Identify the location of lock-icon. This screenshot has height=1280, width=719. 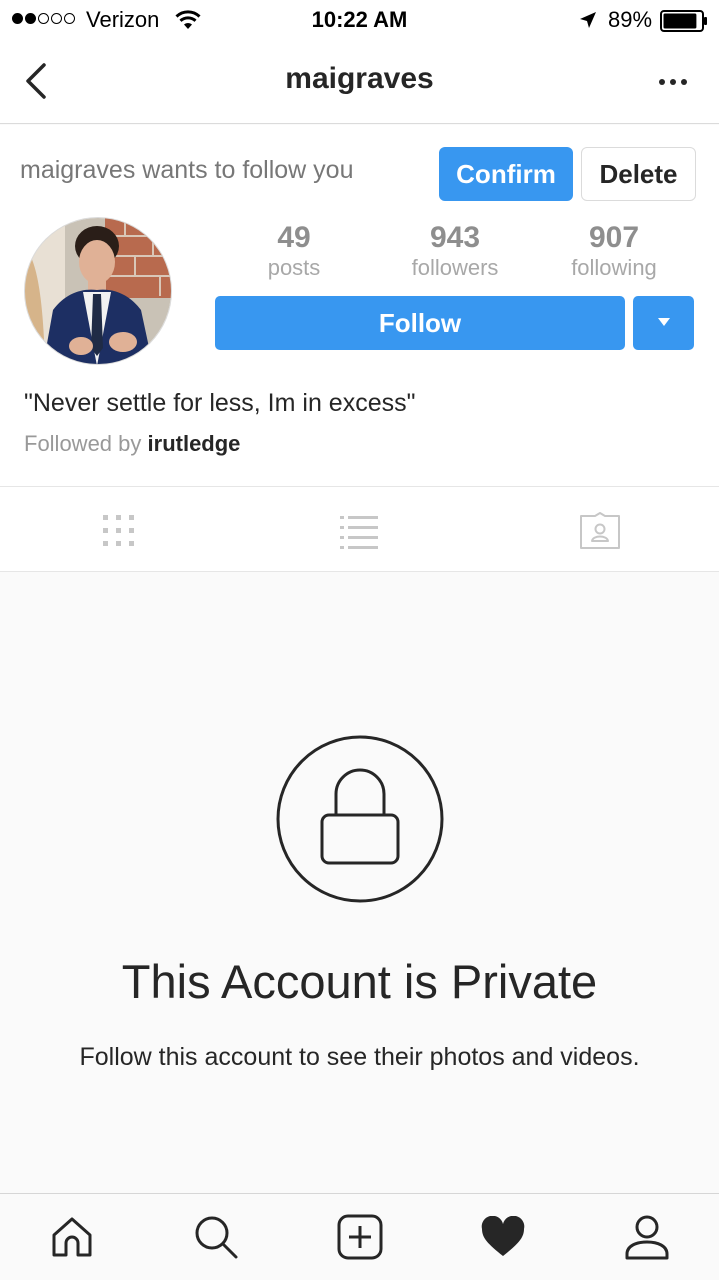
(360, 819).